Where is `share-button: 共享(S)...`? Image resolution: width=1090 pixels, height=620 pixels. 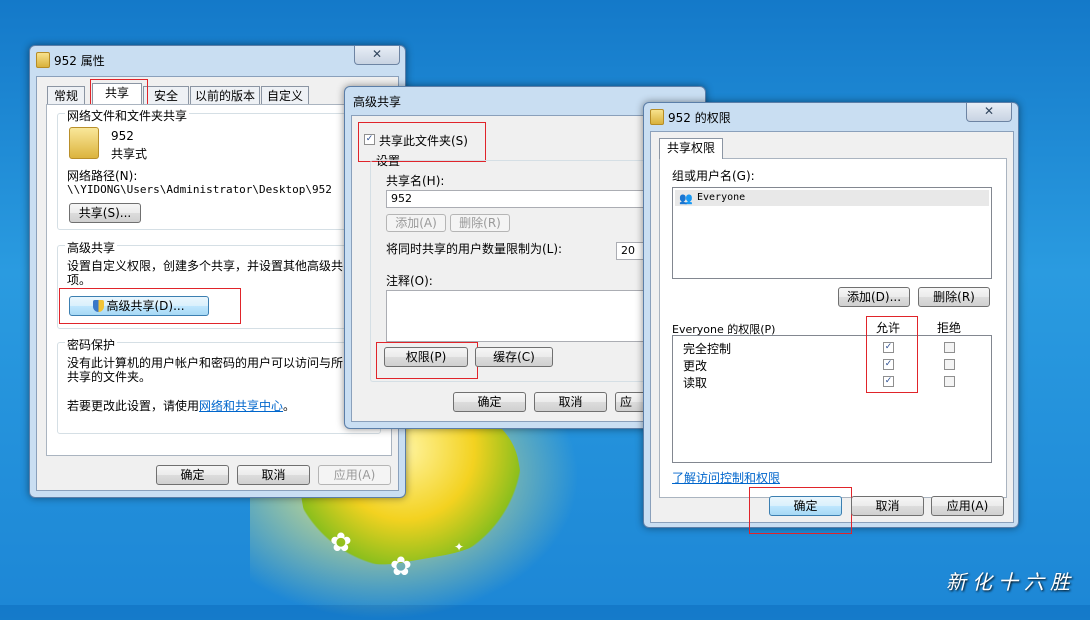
share-button: 共享(S)... is located at coordinates (105, 213).